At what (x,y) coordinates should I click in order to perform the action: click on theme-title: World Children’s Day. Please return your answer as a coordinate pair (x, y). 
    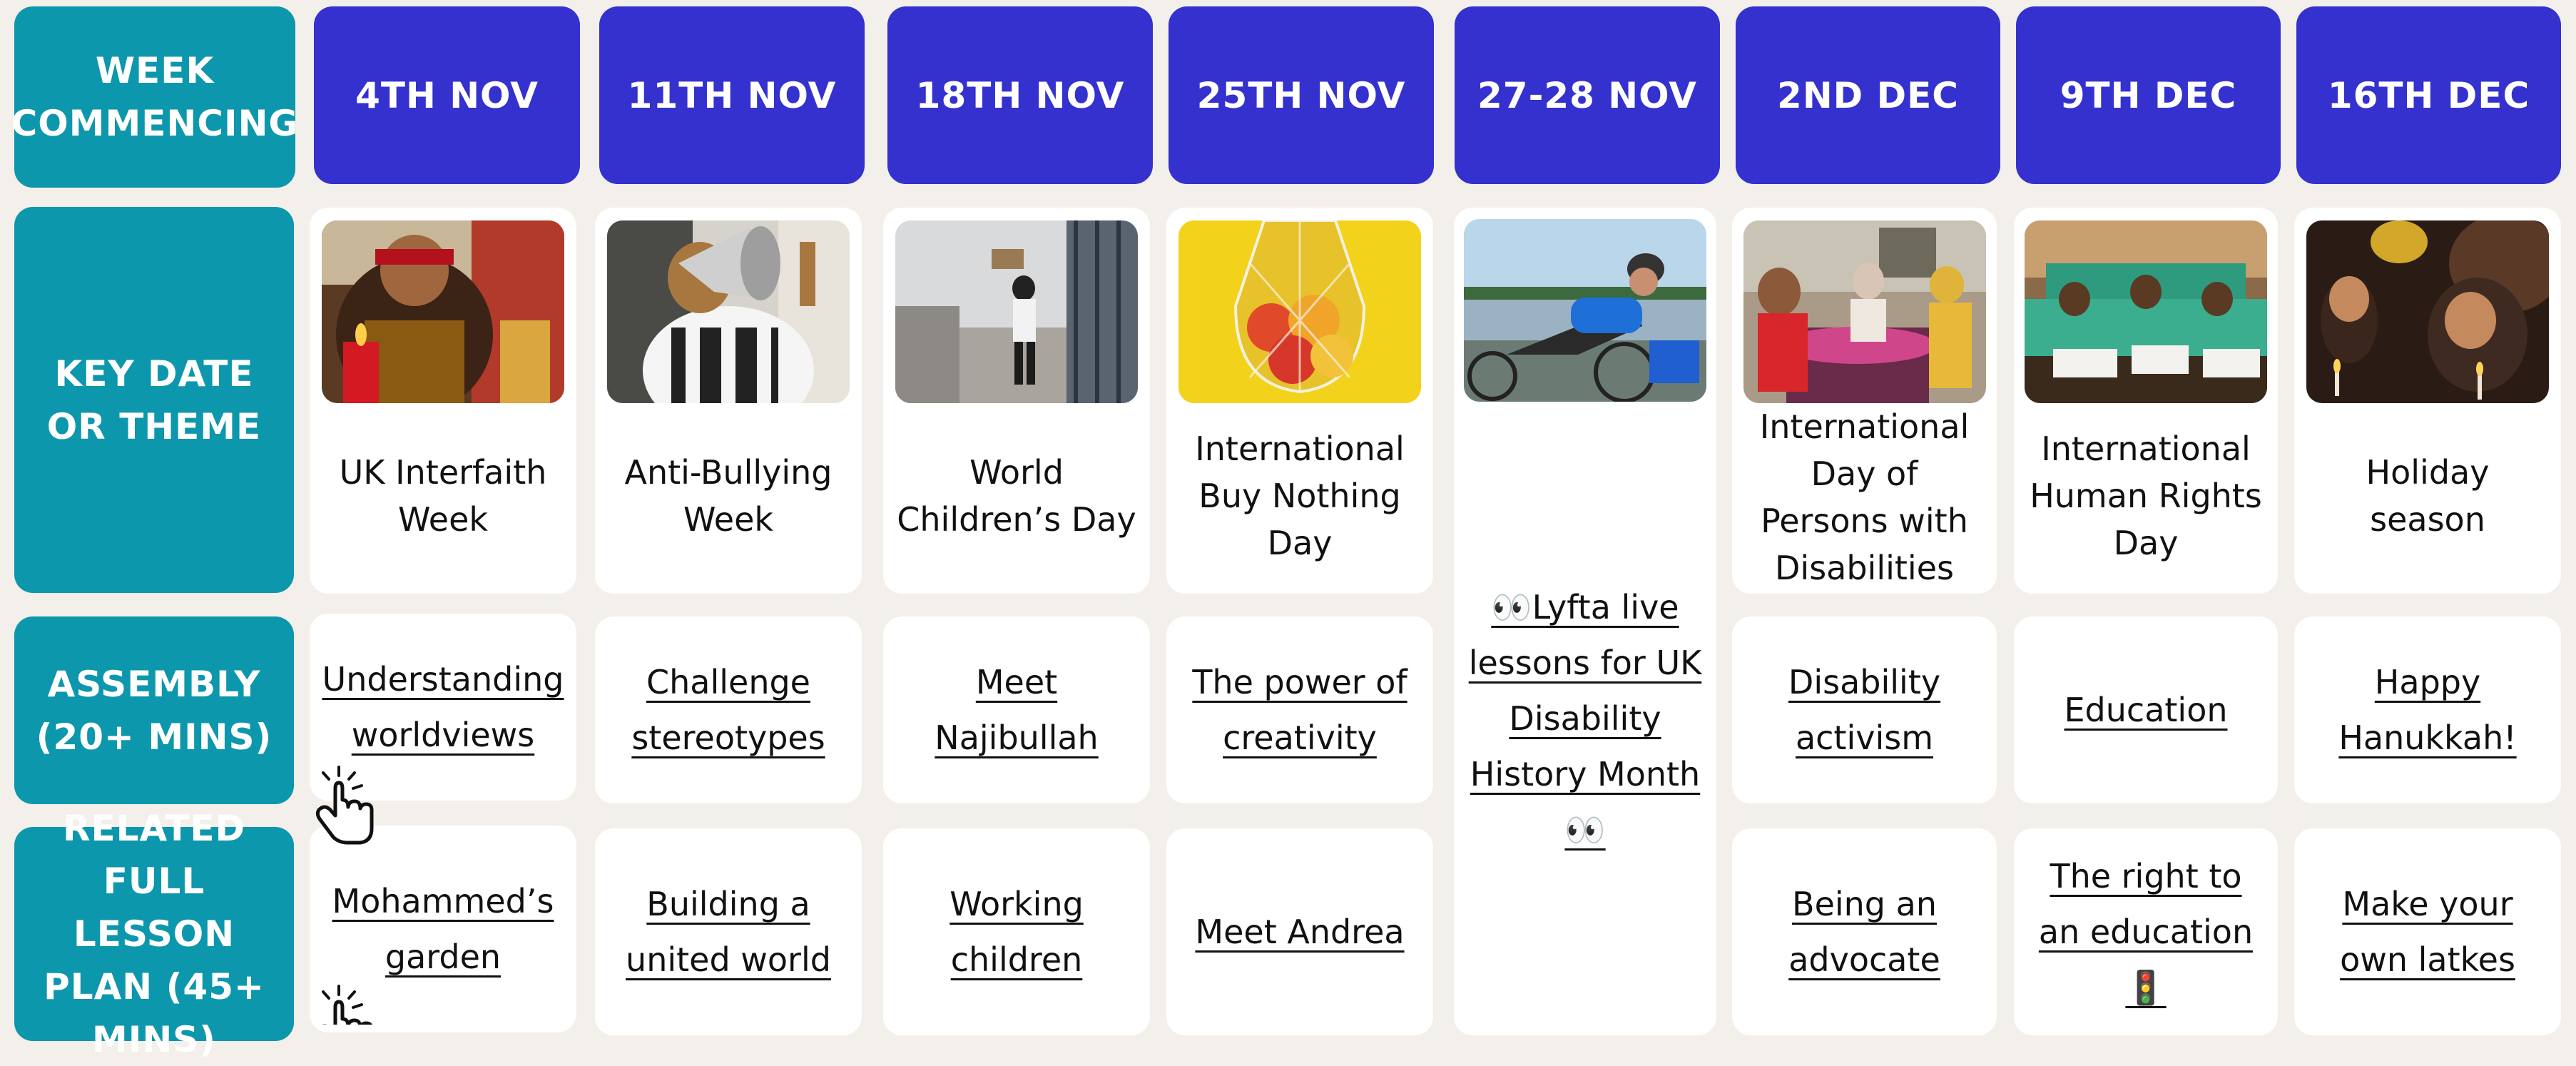
    Looking at the image, I should click on (1016, 495).